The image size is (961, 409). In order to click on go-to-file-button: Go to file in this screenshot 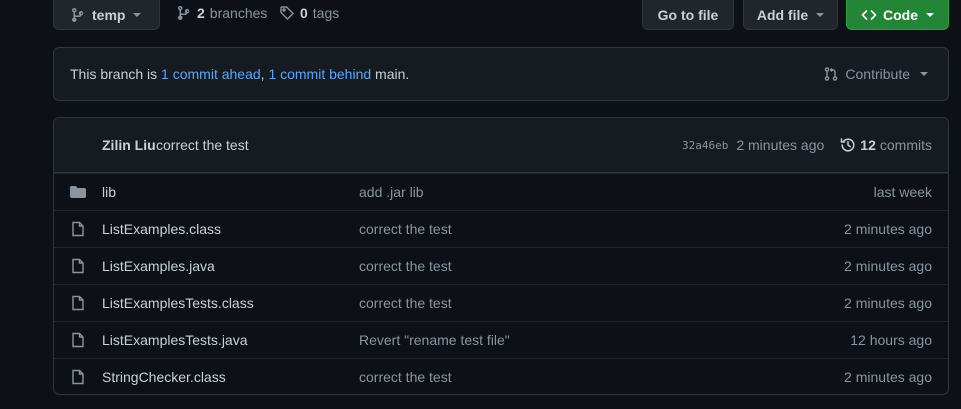, I will do `click(688, 15)`.